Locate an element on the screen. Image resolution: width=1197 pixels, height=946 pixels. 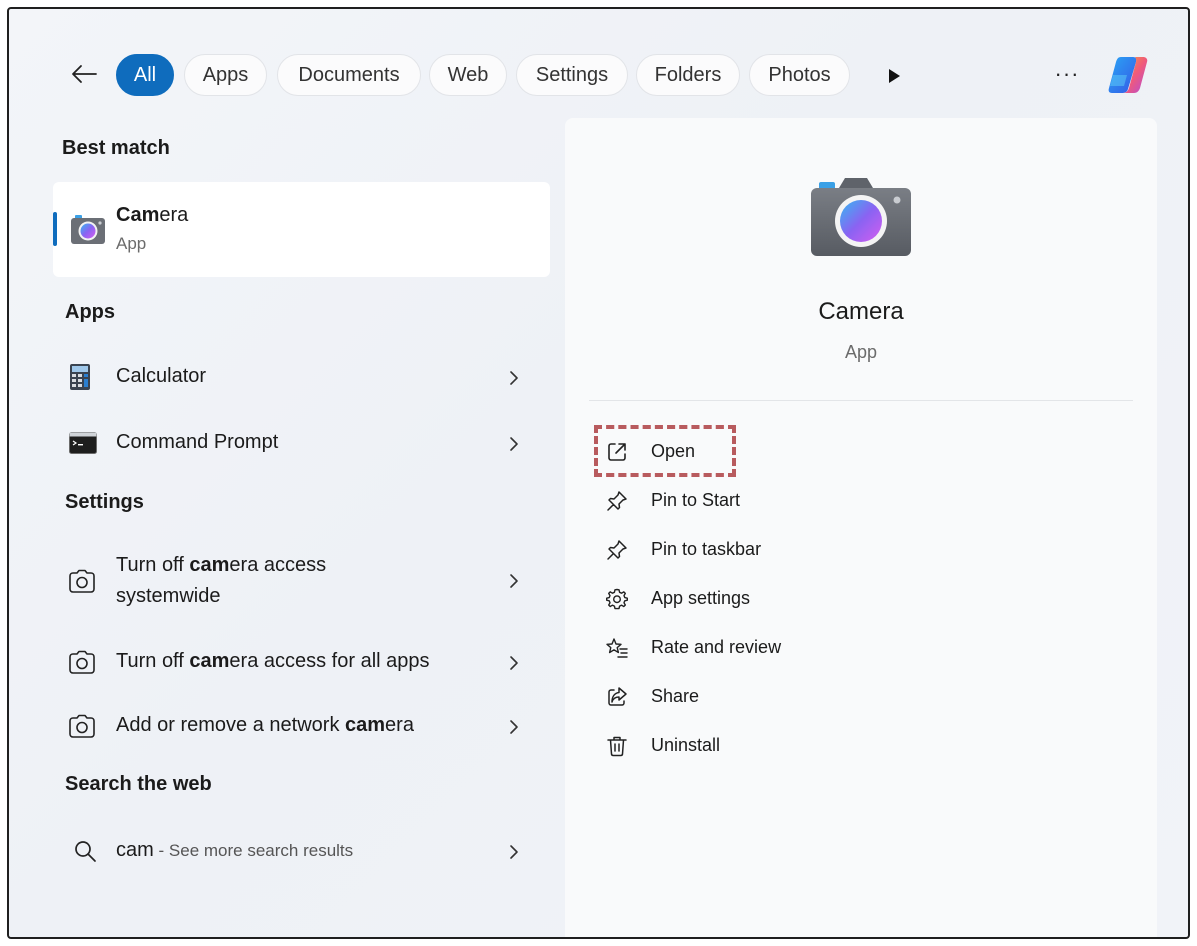
back-button is located at coordinates (84, 74).